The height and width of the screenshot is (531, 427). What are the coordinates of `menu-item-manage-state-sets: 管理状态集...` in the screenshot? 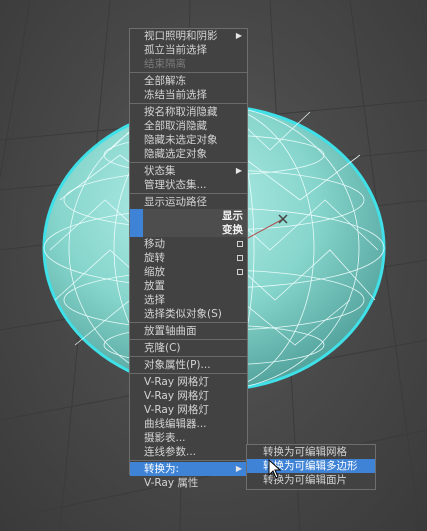 It's located at (188, 185).